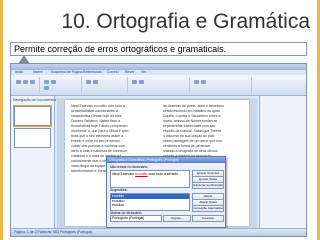 This screenshot has height=240, width=320. Describe the element at coordinates (61, 85) in the screenshot. I see `ribbon-group-proofing` at that location.